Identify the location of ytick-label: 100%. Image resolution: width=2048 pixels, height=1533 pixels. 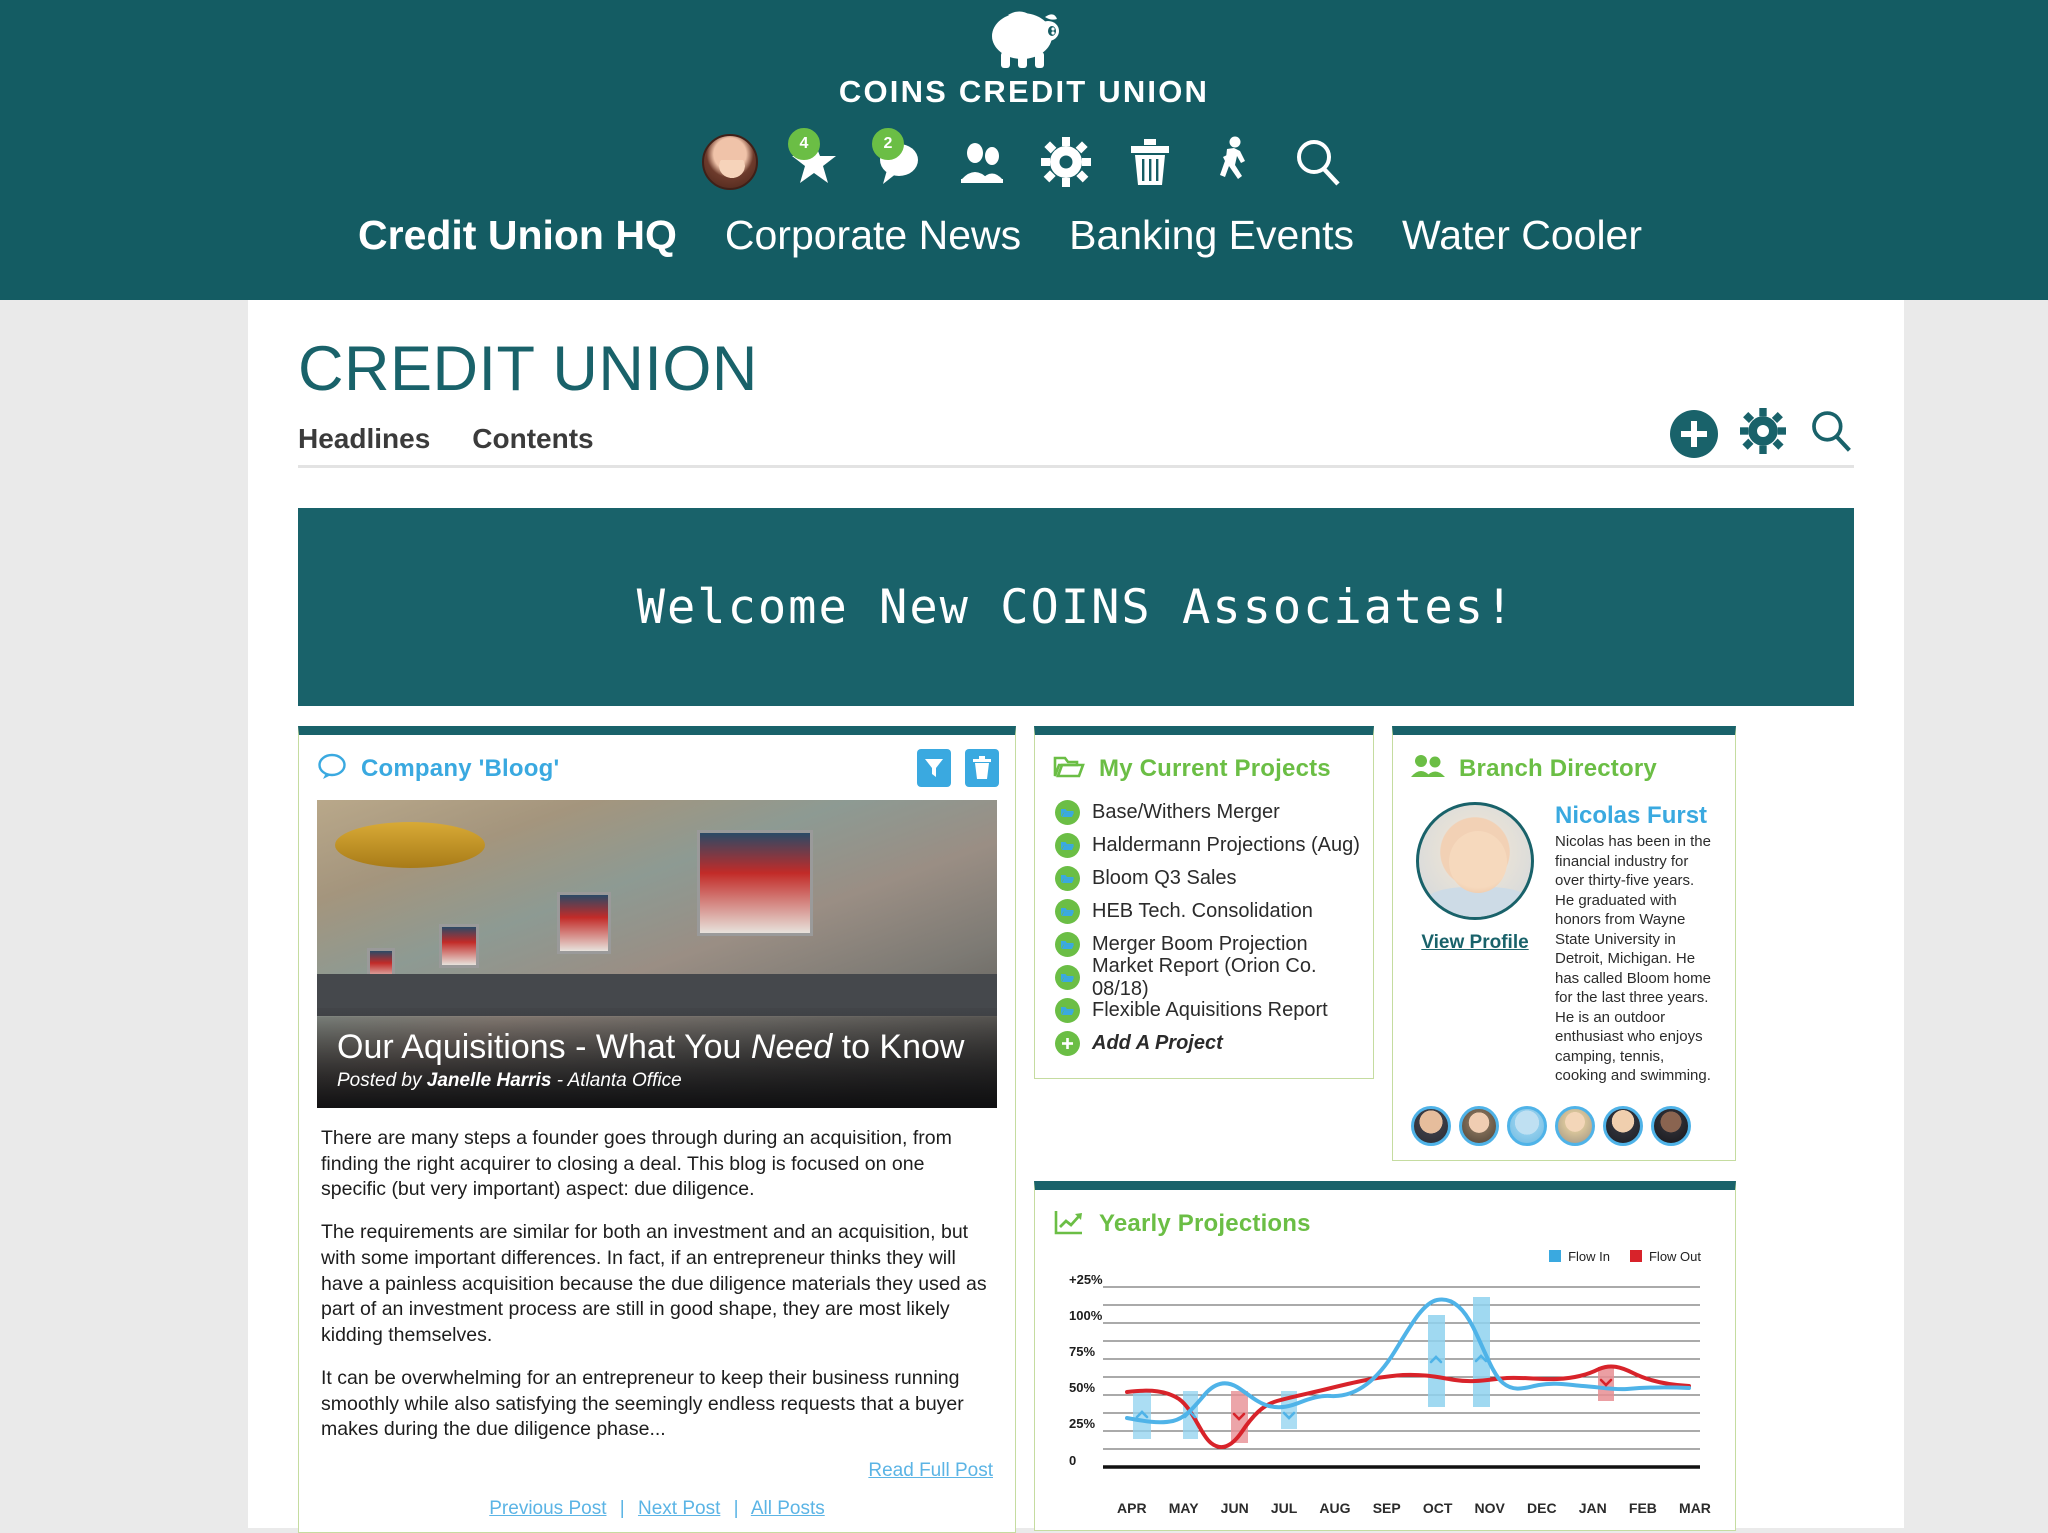
(1086, 1315).